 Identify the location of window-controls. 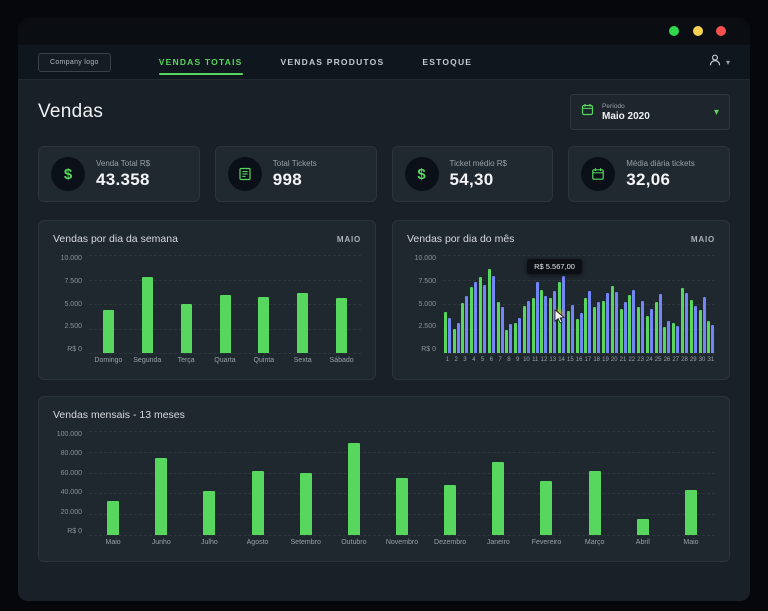
(693, 32).